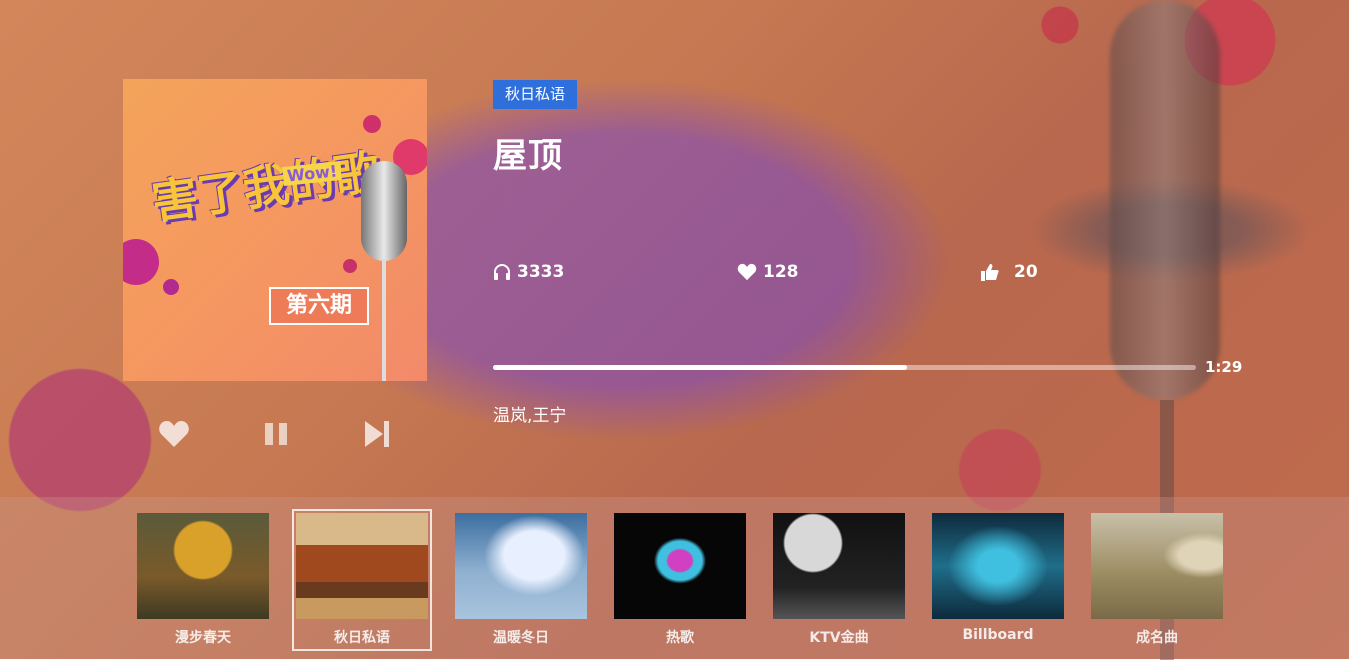  I want to click on artist-name: 温岚,王宁, so click(529, 413).